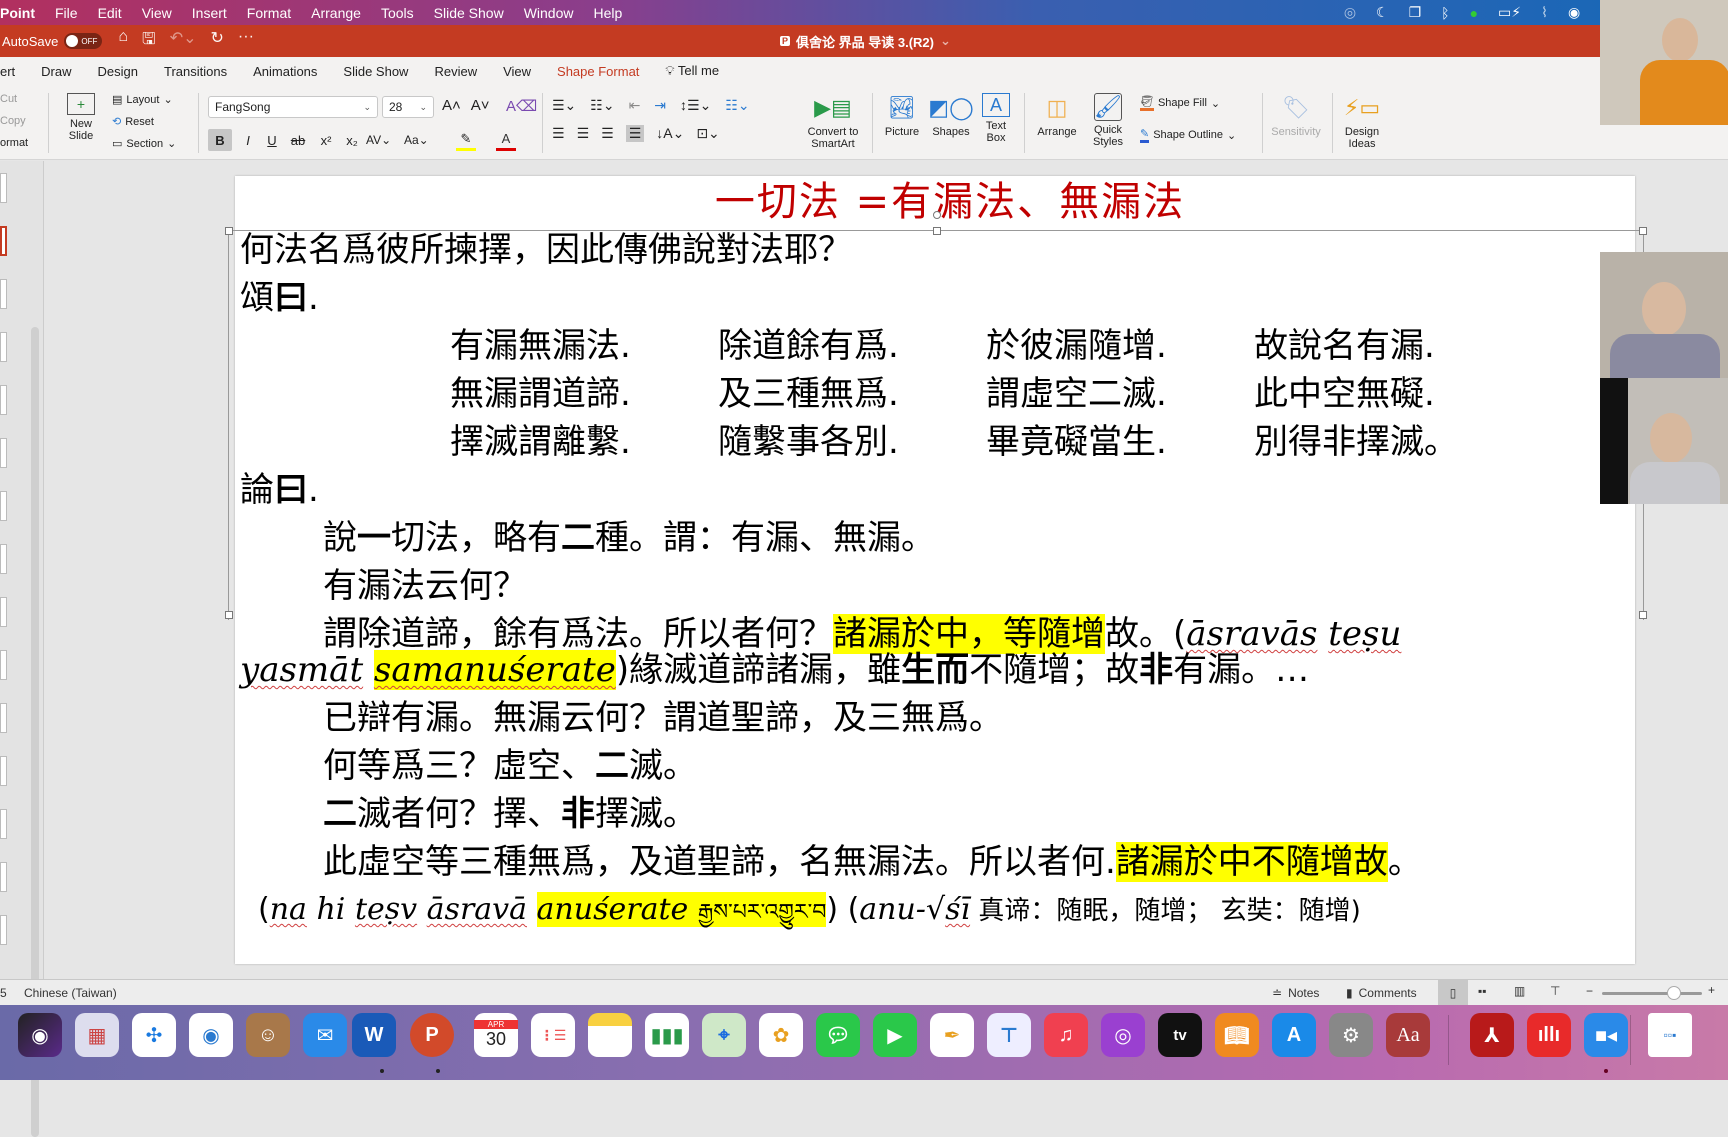  What do you see at coordinates (455, 71) in the screenshot?
I see `tab-review: Review` at bounding box center [455, 71].